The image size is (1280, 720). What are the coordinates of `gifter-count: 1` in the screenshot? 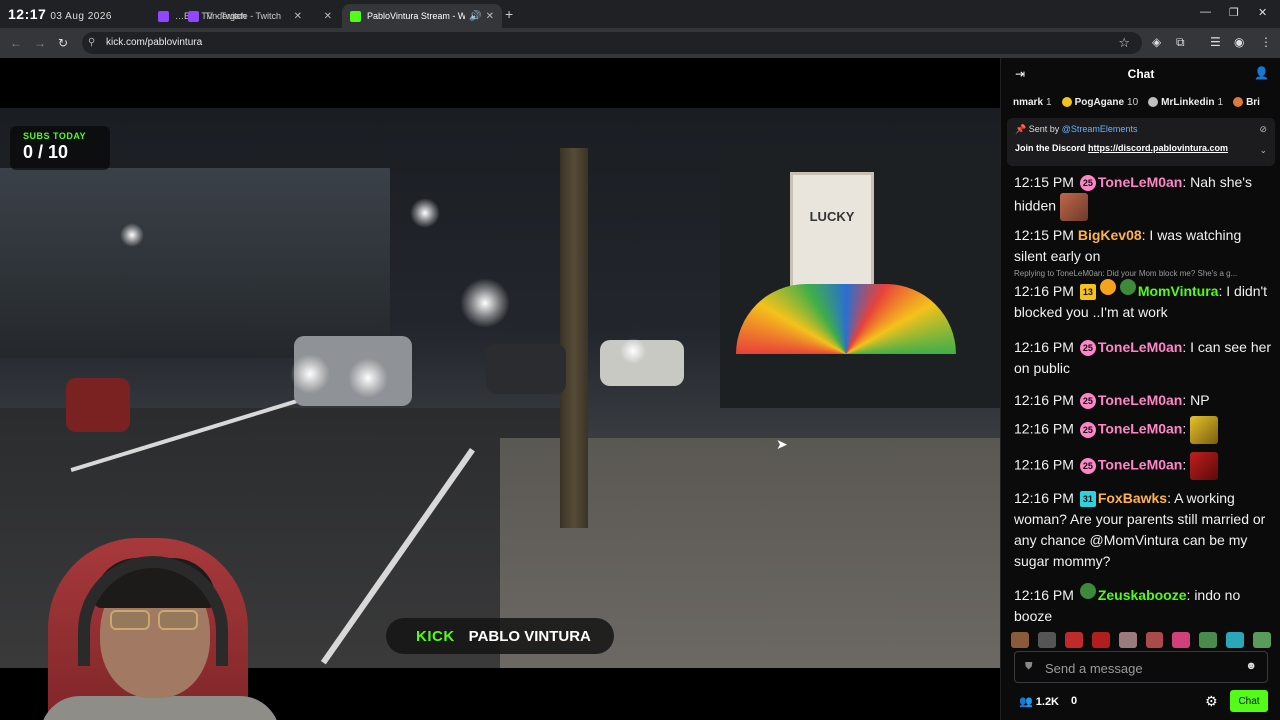 It's located at (1049, 102).